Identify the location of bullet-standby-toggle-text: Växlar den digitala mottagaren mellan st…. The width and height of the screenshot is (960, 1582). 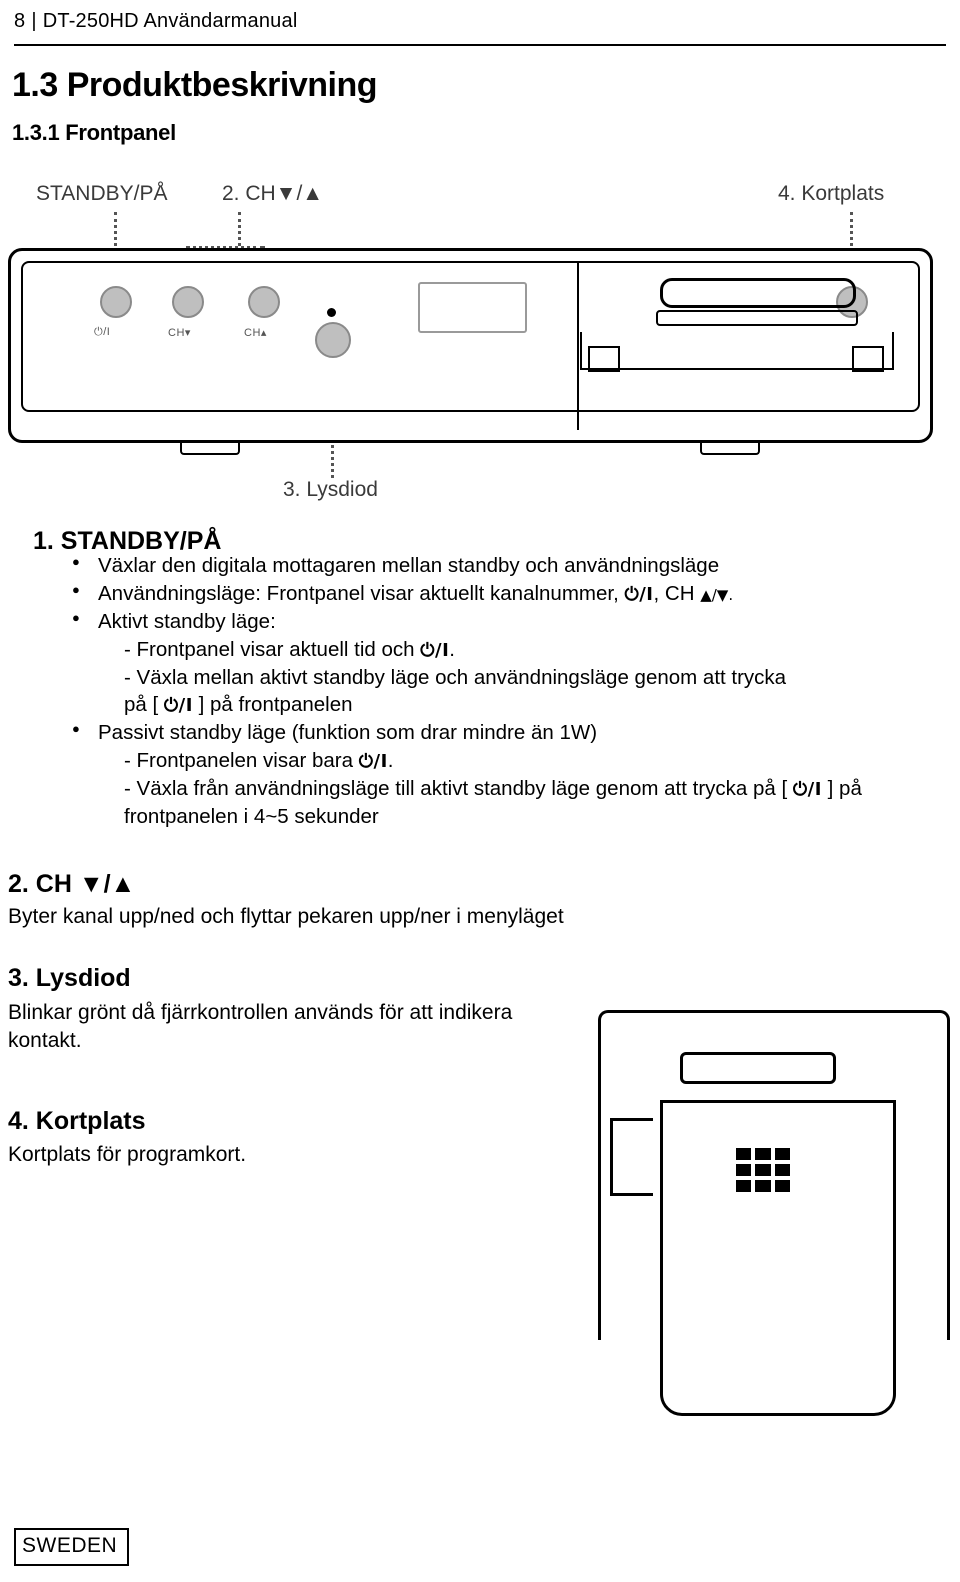
(409, 565).